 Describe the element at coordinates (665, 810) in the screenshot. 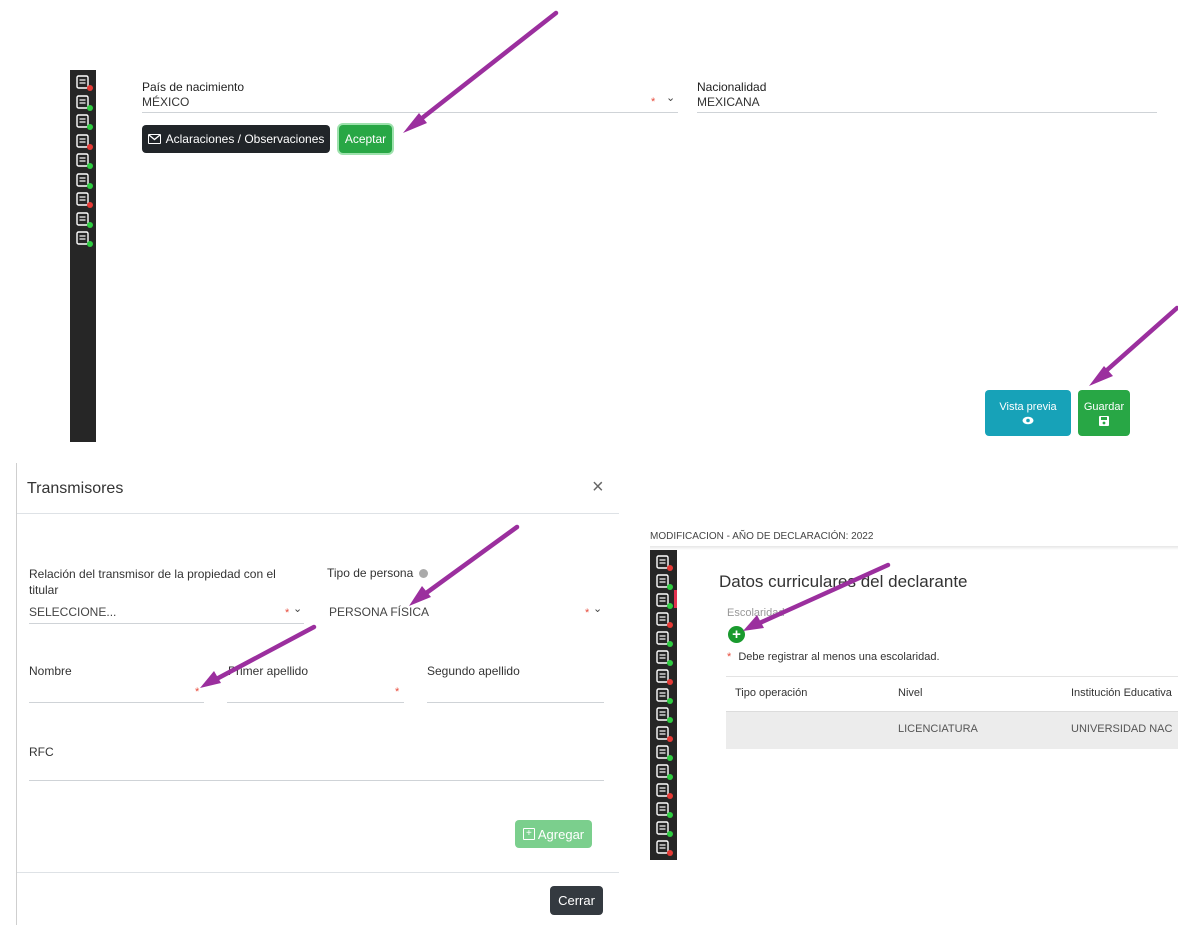

I see `safe-icon` at that location.